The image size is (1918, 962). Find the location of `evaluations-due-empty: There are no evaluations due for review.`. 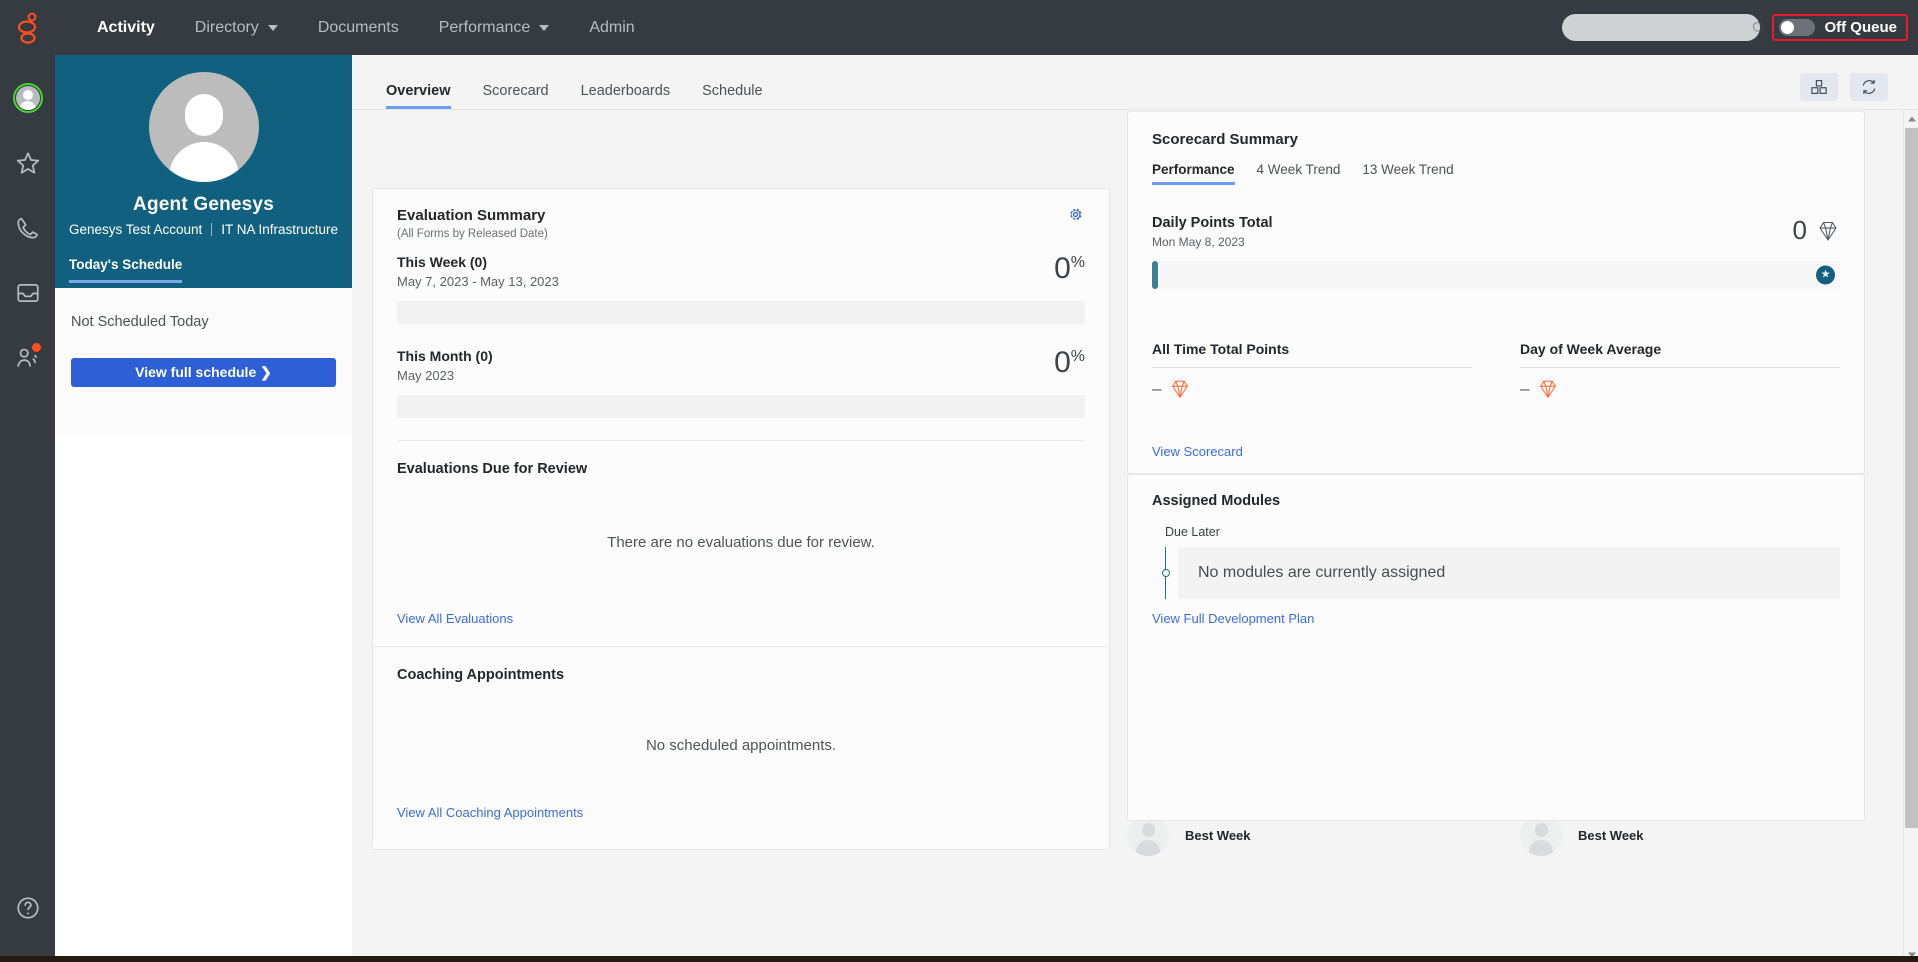

evaluations-due-empty: There are no evaluations due for review. is located at coordinates (741, 542).